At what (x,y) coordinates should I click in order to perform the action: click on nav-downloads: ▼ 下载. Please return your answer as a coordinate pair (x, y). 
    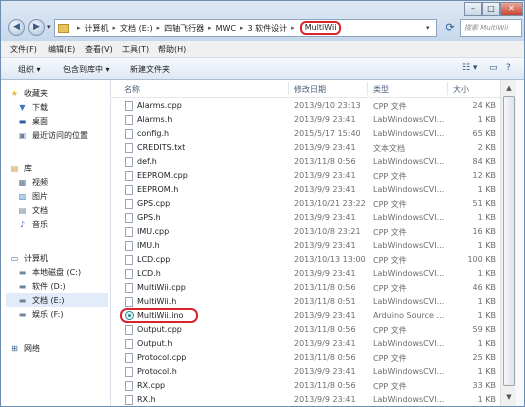
    Looking at the image, I should click on (32, 107).